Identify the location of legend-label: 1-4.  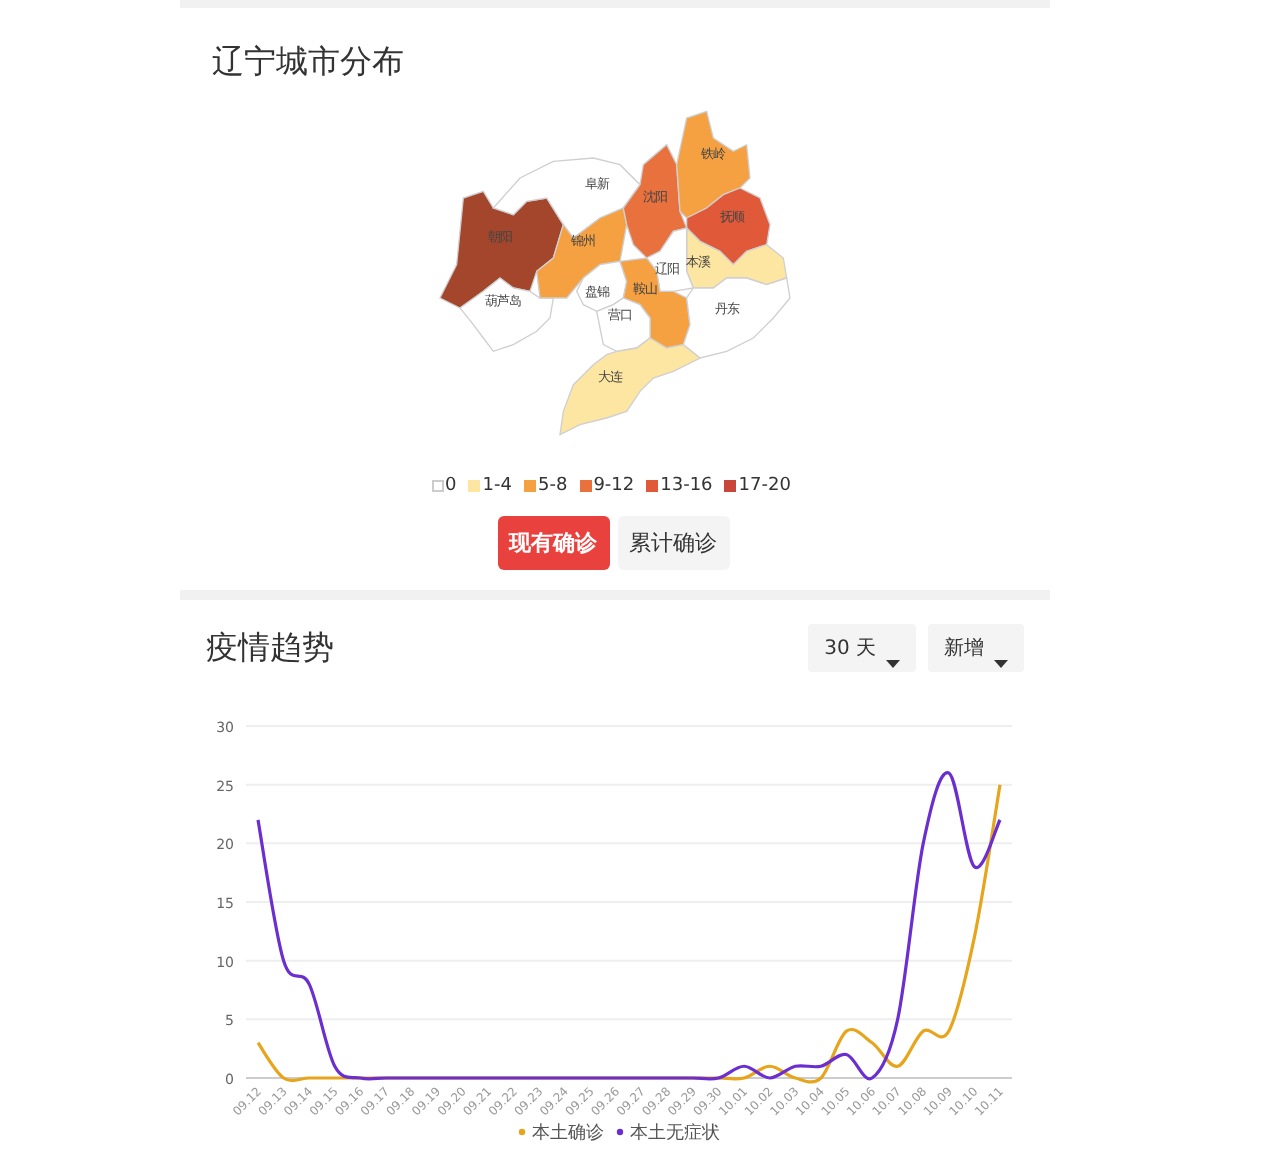
(497, 486).